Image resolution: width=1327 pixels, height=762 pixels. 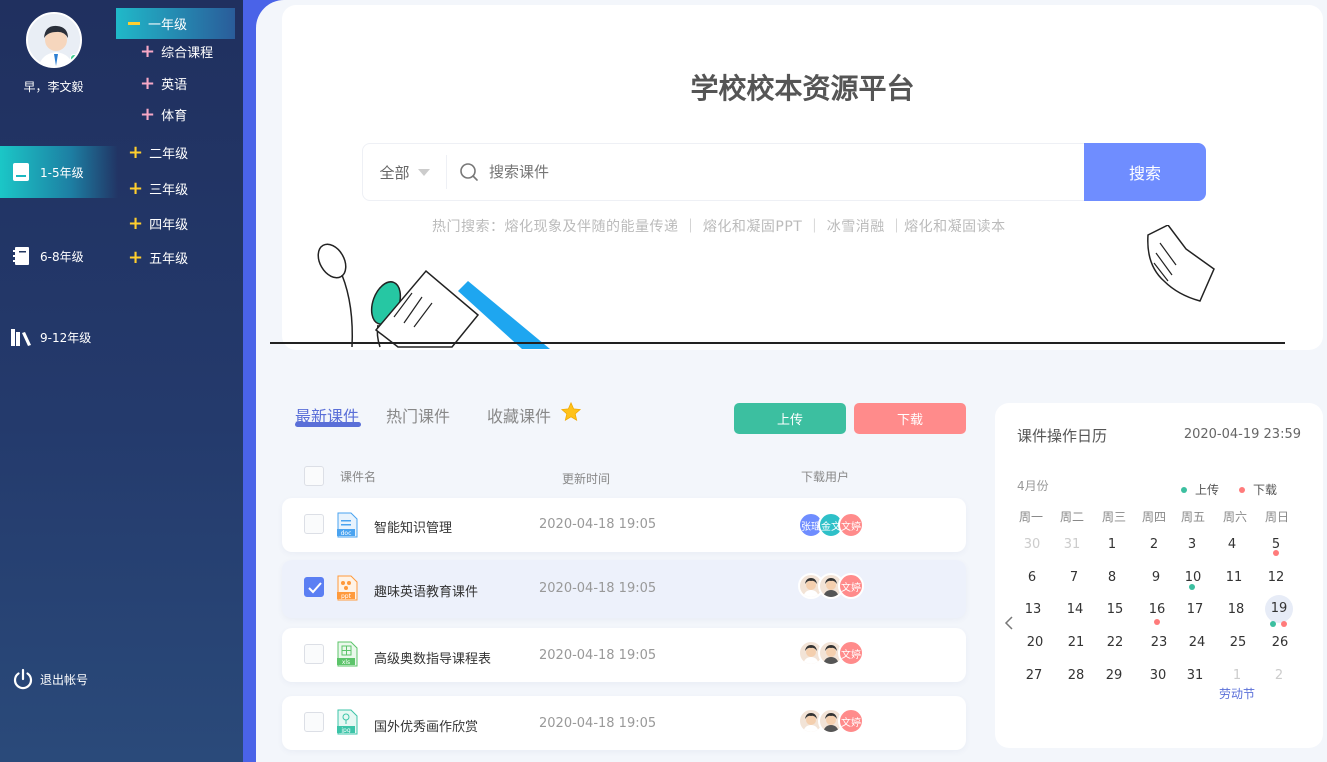 What do you see at coordinates (54, 40) in the screenshot?
I see `user-avatar` at bounding box center [54, 40].